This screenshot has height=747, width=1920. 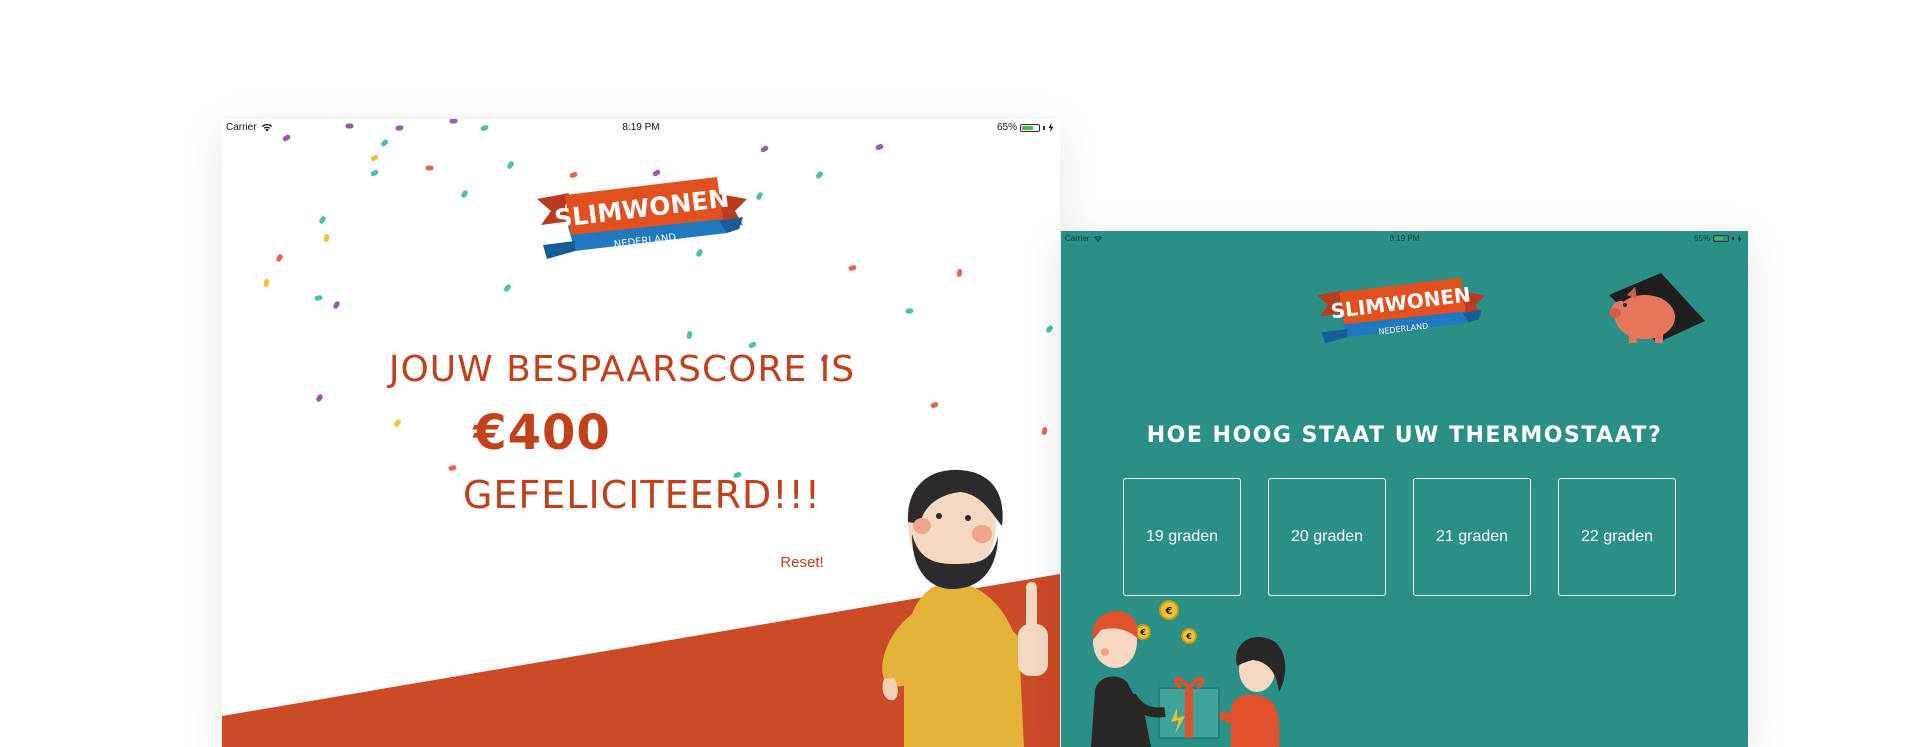 What do you see at coordinates (642, 495) in the screenshot?
I see `congrats-text: GEFELICITEERD!!!` at bounding box center [642, 495].